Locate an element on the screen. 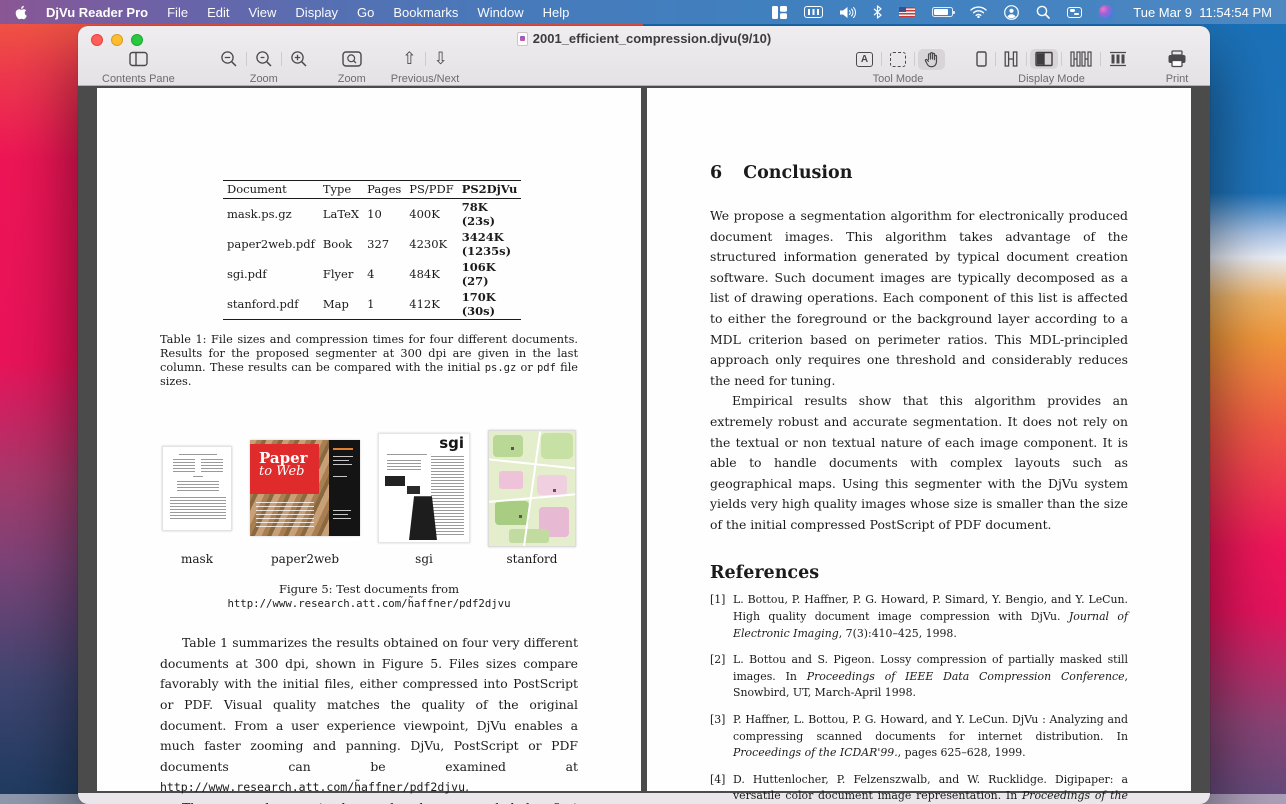 Image resolution: width=1286 pixels, height=804 pixels. printer-icon is located at coordinates (1177, 59).